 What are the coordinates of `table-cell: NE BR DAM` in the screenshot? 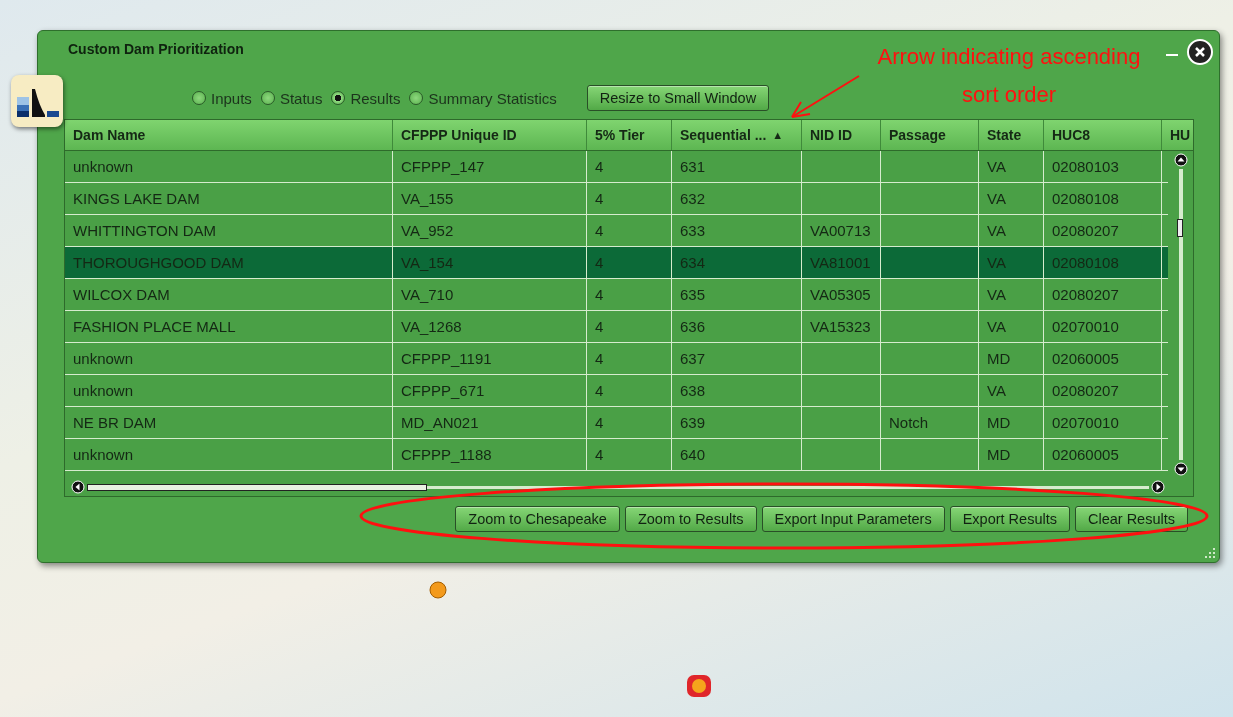 It's located at (115, 422).